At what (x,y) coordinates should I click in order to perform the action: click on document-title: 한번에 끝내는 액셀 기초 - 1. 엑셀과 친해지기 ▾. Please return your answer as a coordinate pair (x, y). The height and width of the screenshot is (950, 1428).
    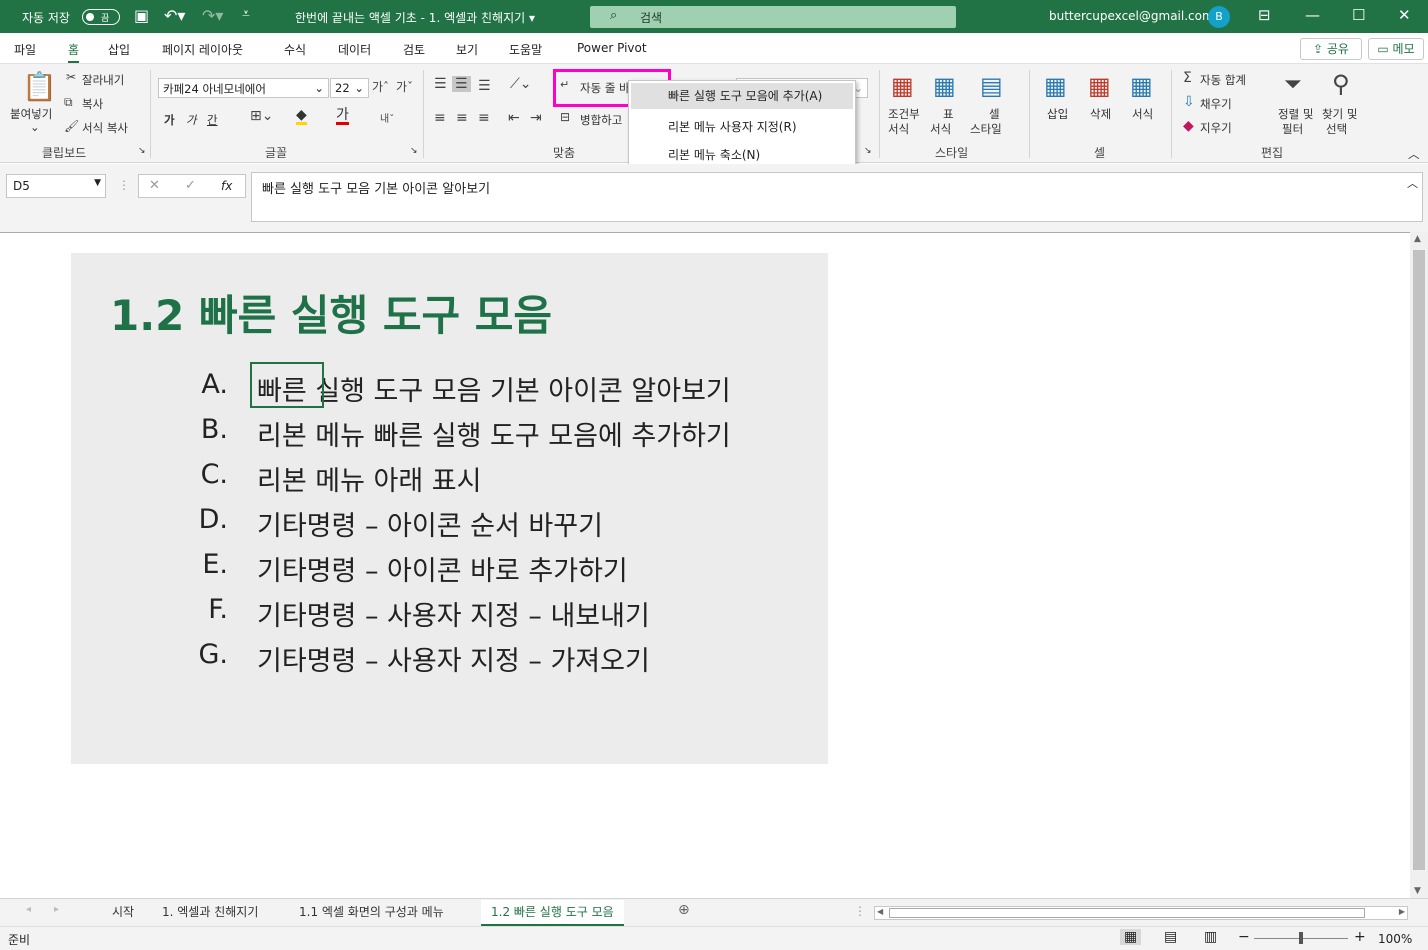
    Looking at the image, I should click on (415, 17).